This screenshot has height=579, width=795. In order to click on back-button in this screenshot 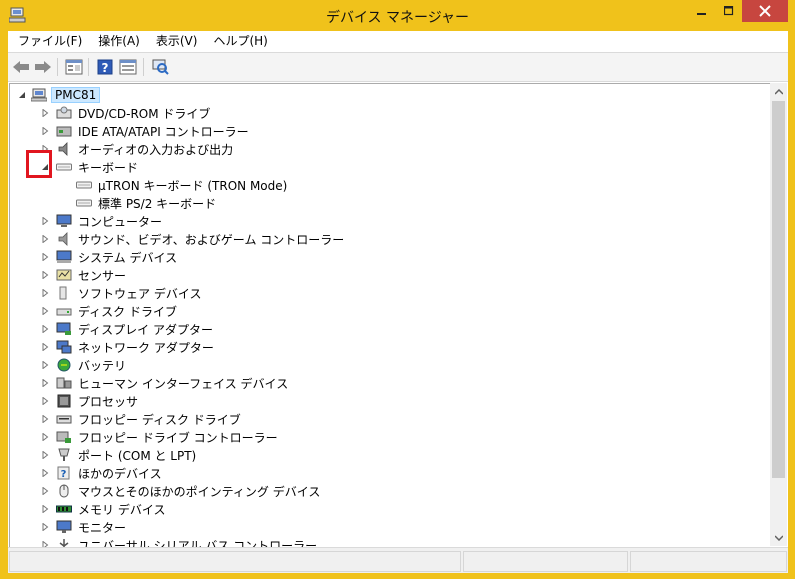, I will do `click(21, 67)`.